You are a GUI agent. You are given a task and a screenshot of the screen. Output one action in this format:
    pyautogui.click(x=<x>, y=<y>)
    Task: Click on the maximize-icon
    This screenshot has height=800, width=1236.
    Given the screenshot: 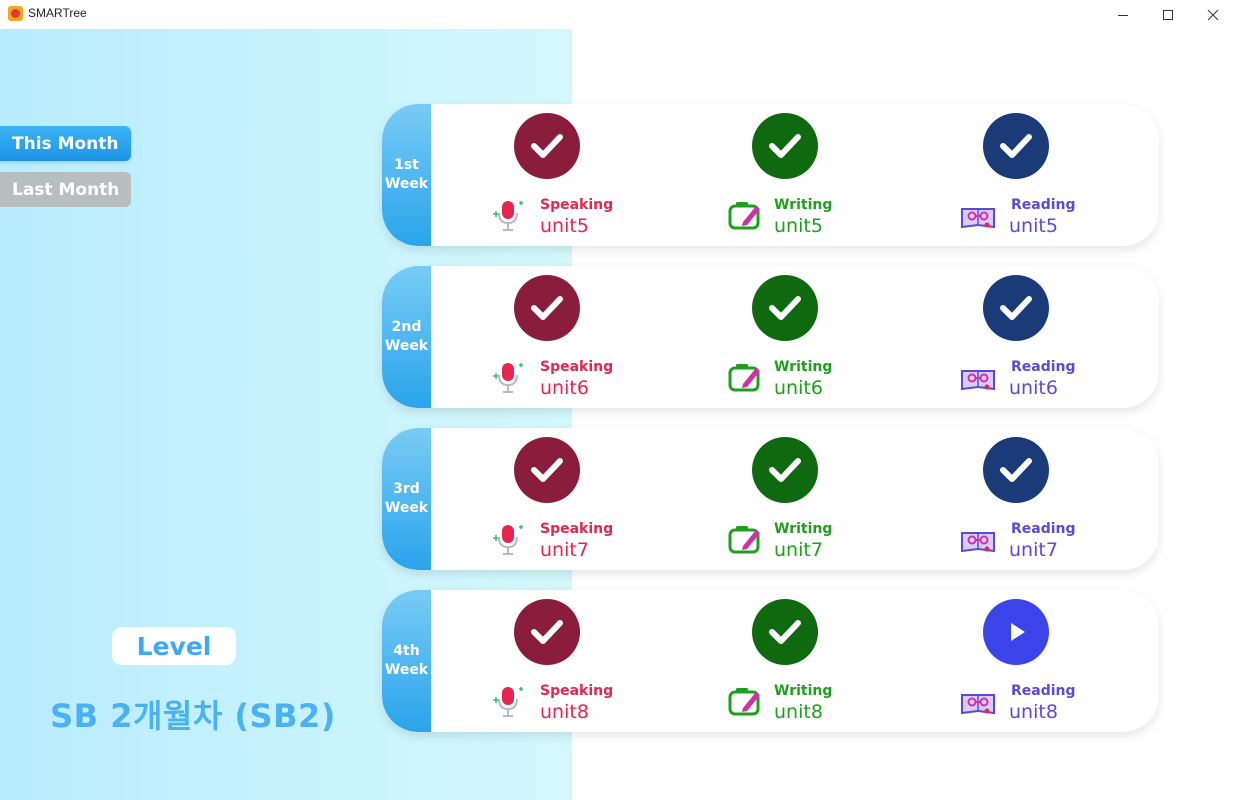 What is the action you would take?
    pyautogui.click(x=1168, y=14)
    